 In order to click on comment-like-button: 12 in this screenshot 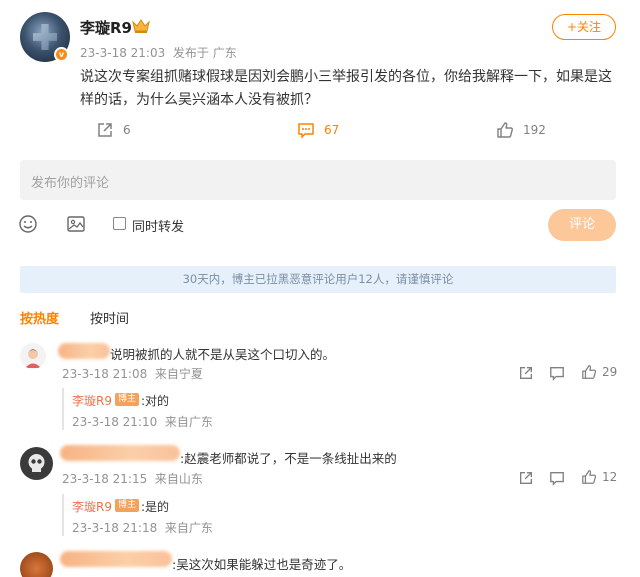, I will do `click(599, 477)`.